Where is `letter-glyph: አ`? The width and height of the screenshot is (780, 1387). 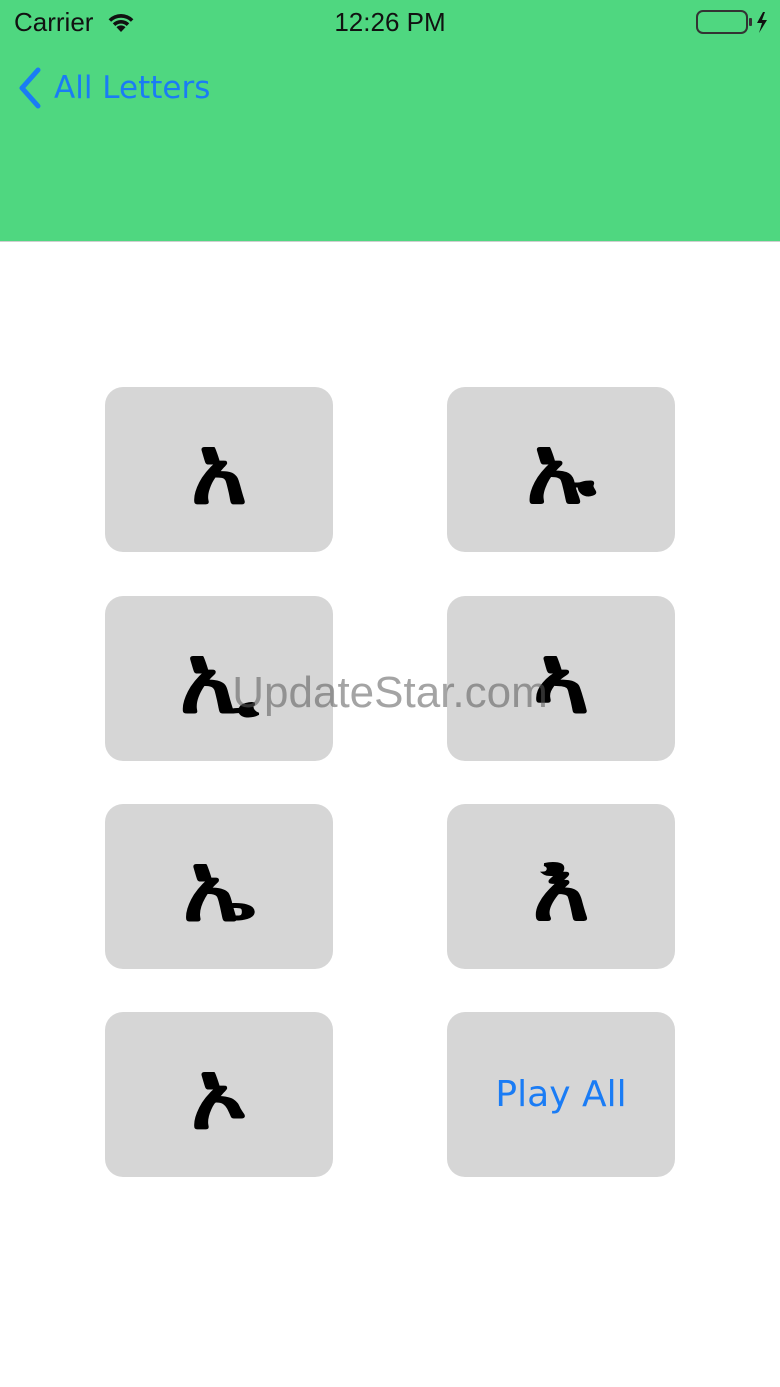
letter-glyph: አ is located at coordinates (219, 469).